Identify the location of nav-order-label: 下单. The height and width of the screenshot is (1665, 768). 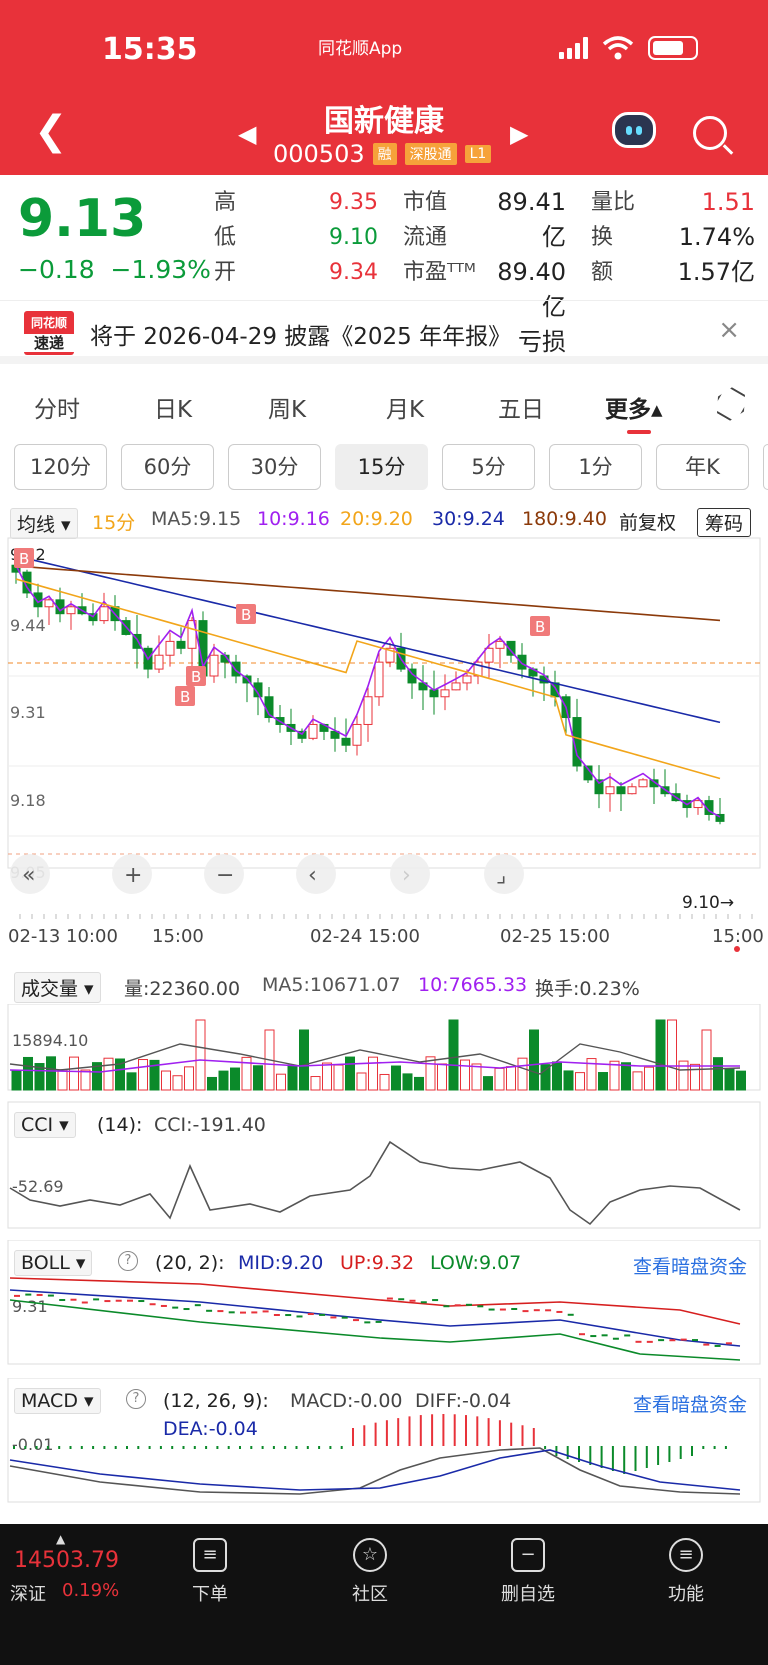
(210, 1594).